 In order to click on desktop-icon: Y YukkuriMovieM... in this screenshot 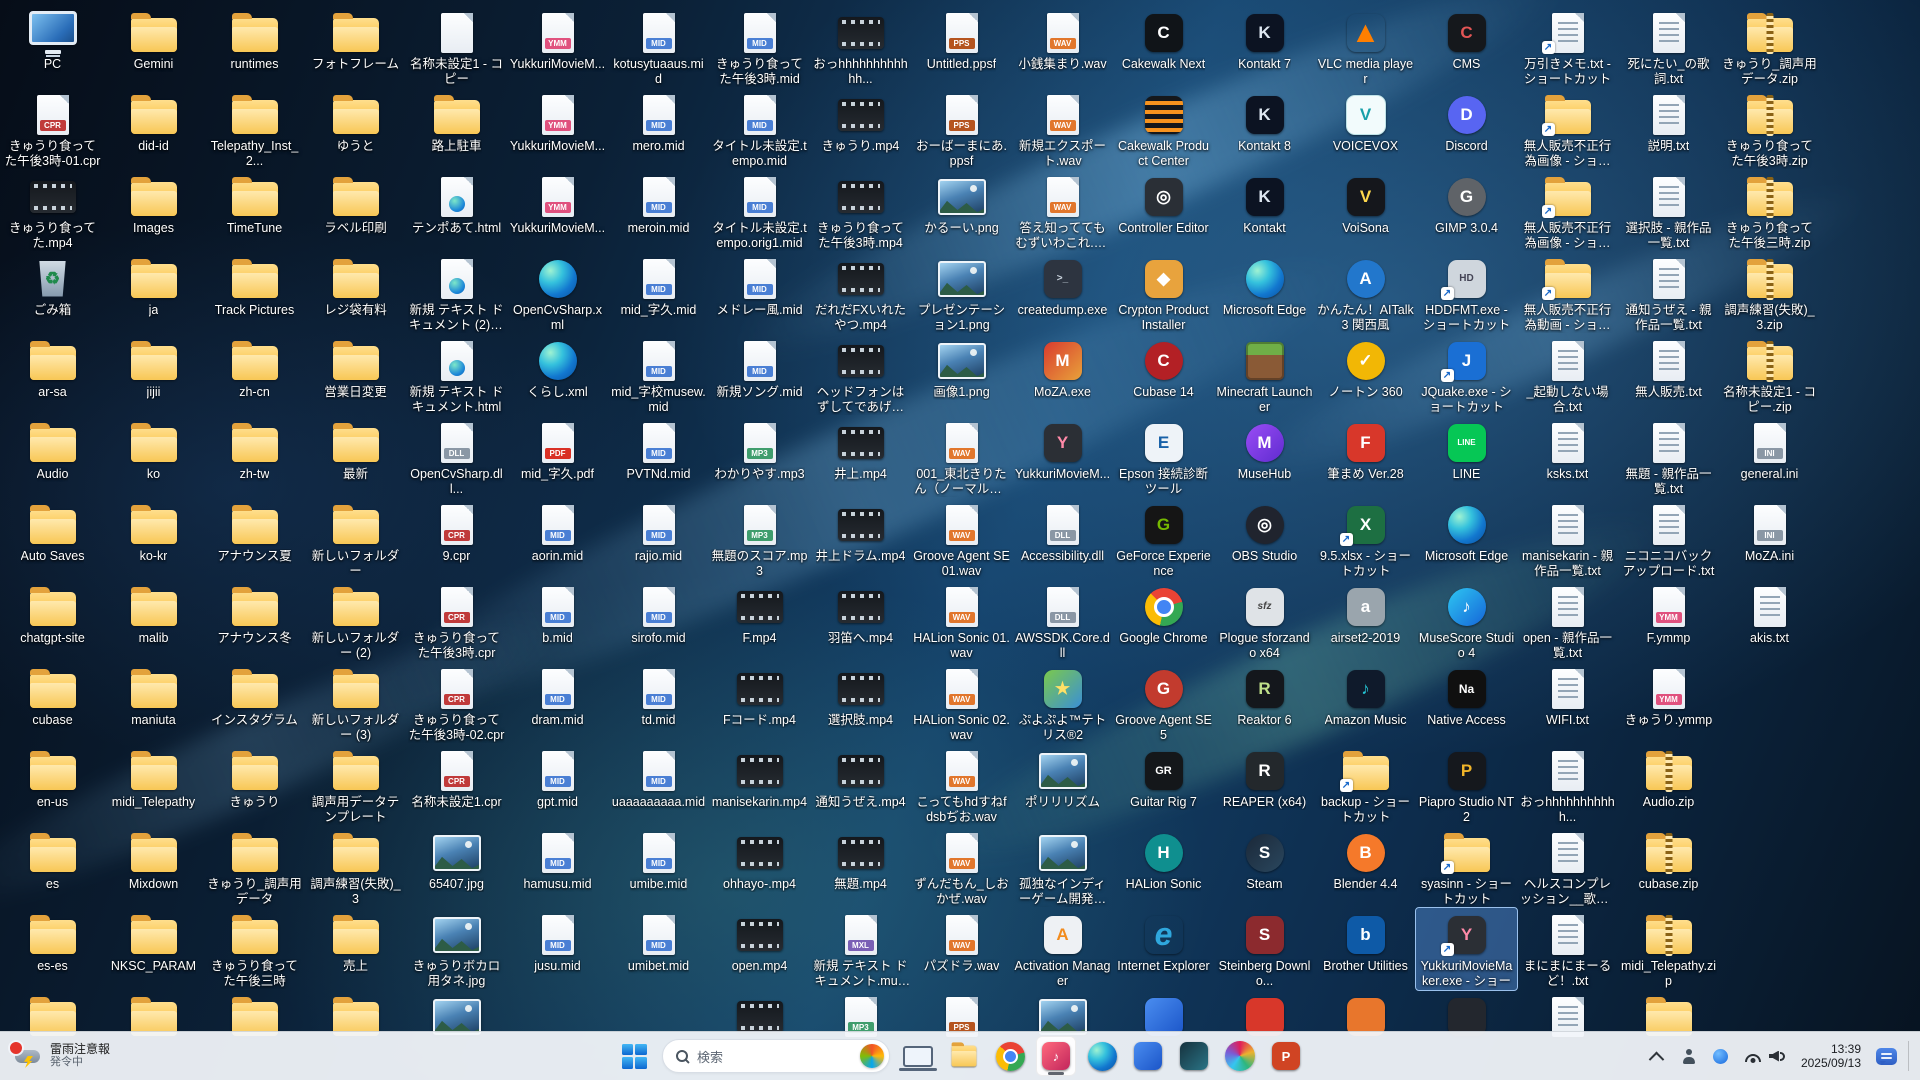, I will do `click(1062, 457)`.